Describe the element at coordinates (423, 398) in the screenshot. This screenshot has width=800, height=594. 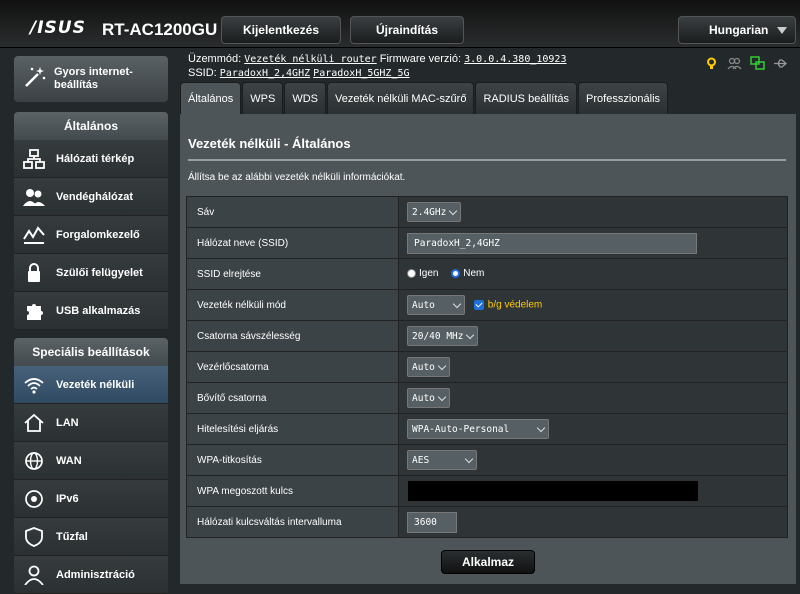
I see `ext-channel-value: Auto` at that location.